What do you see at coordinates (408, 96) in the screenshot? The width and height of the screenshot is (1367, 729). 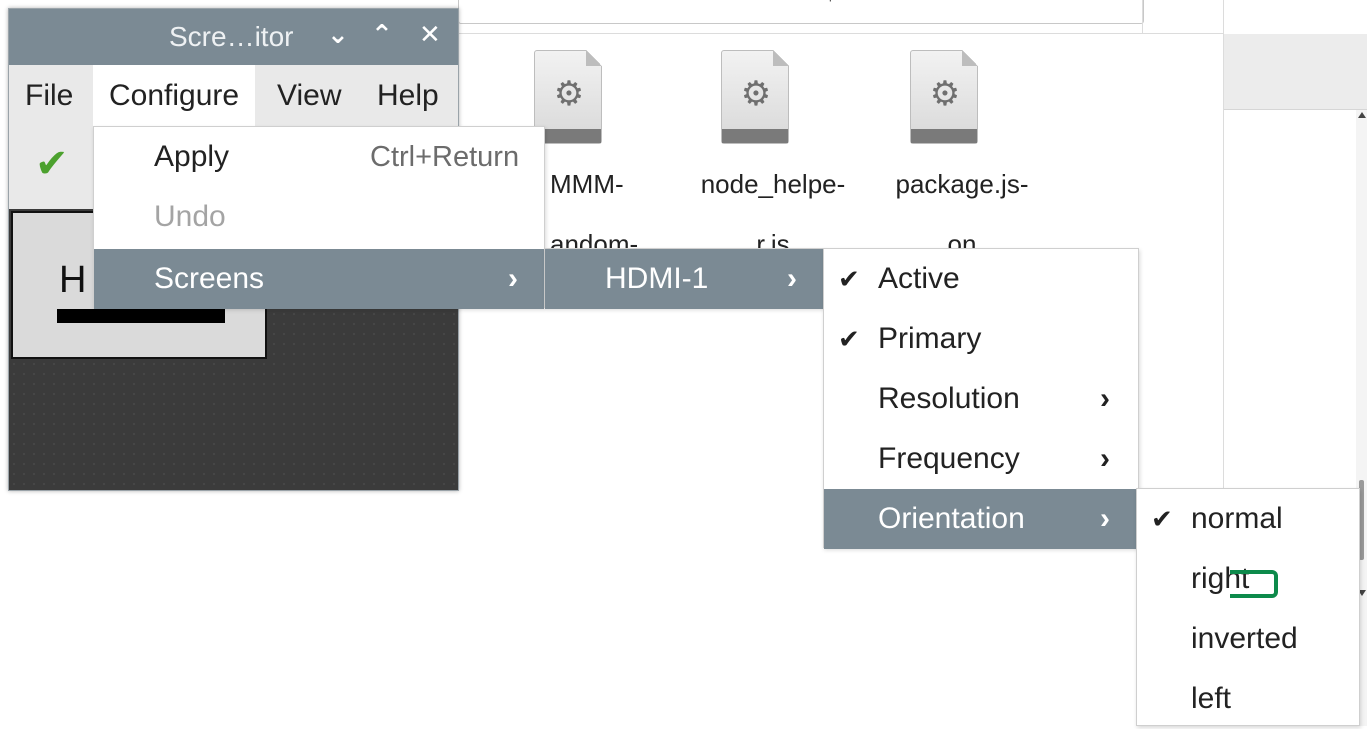 I see `menu-help: Help` at bounding box center [408, 96].